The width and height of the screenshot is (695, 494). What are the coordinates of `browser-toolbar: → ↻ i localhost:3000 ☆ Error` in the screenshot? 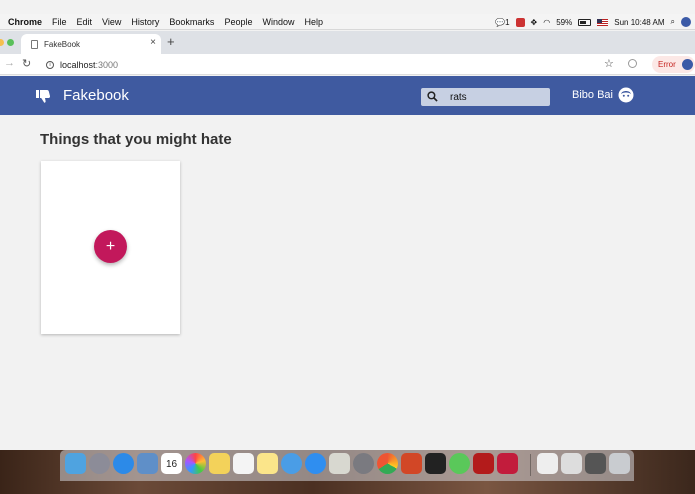 It's located at (347, 64).